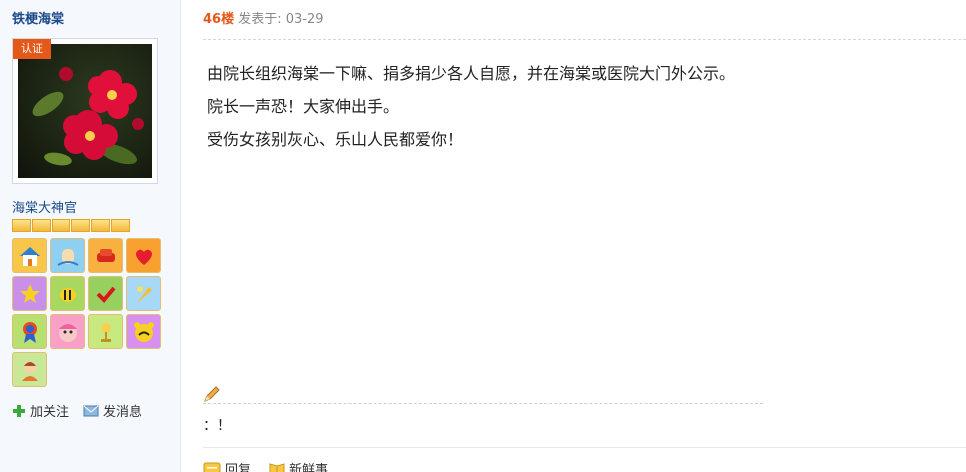  What do you see at coordinates (105, 293) in the screenshot?
I see `check-icon` at bounding box center [105, 293].